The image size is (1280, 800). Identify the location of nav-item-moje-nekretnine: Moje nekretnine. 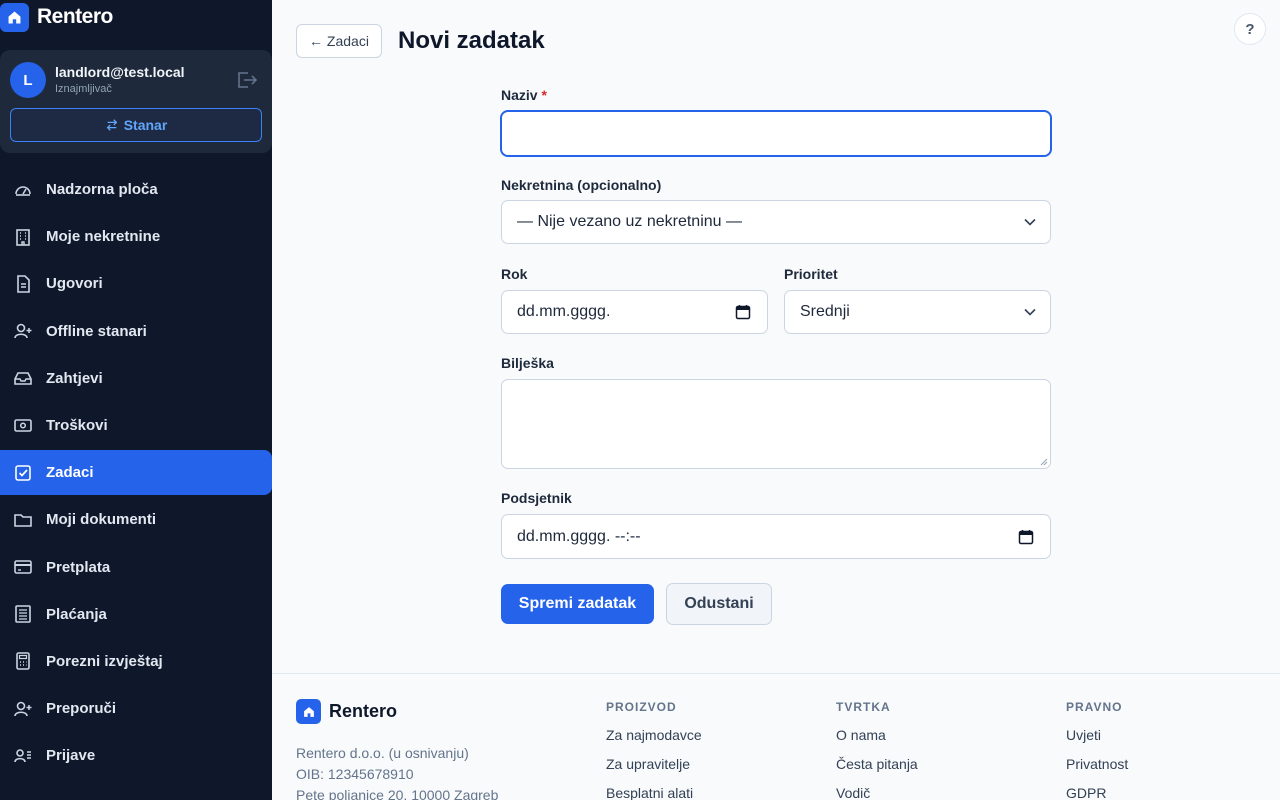
(136, 236).